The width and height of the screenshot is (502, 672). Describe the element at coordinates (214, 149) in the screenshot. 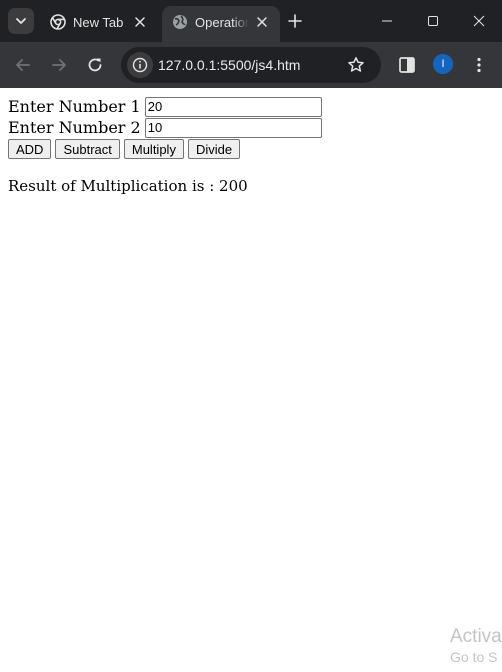

I see `divide-button: Divide` at that location.